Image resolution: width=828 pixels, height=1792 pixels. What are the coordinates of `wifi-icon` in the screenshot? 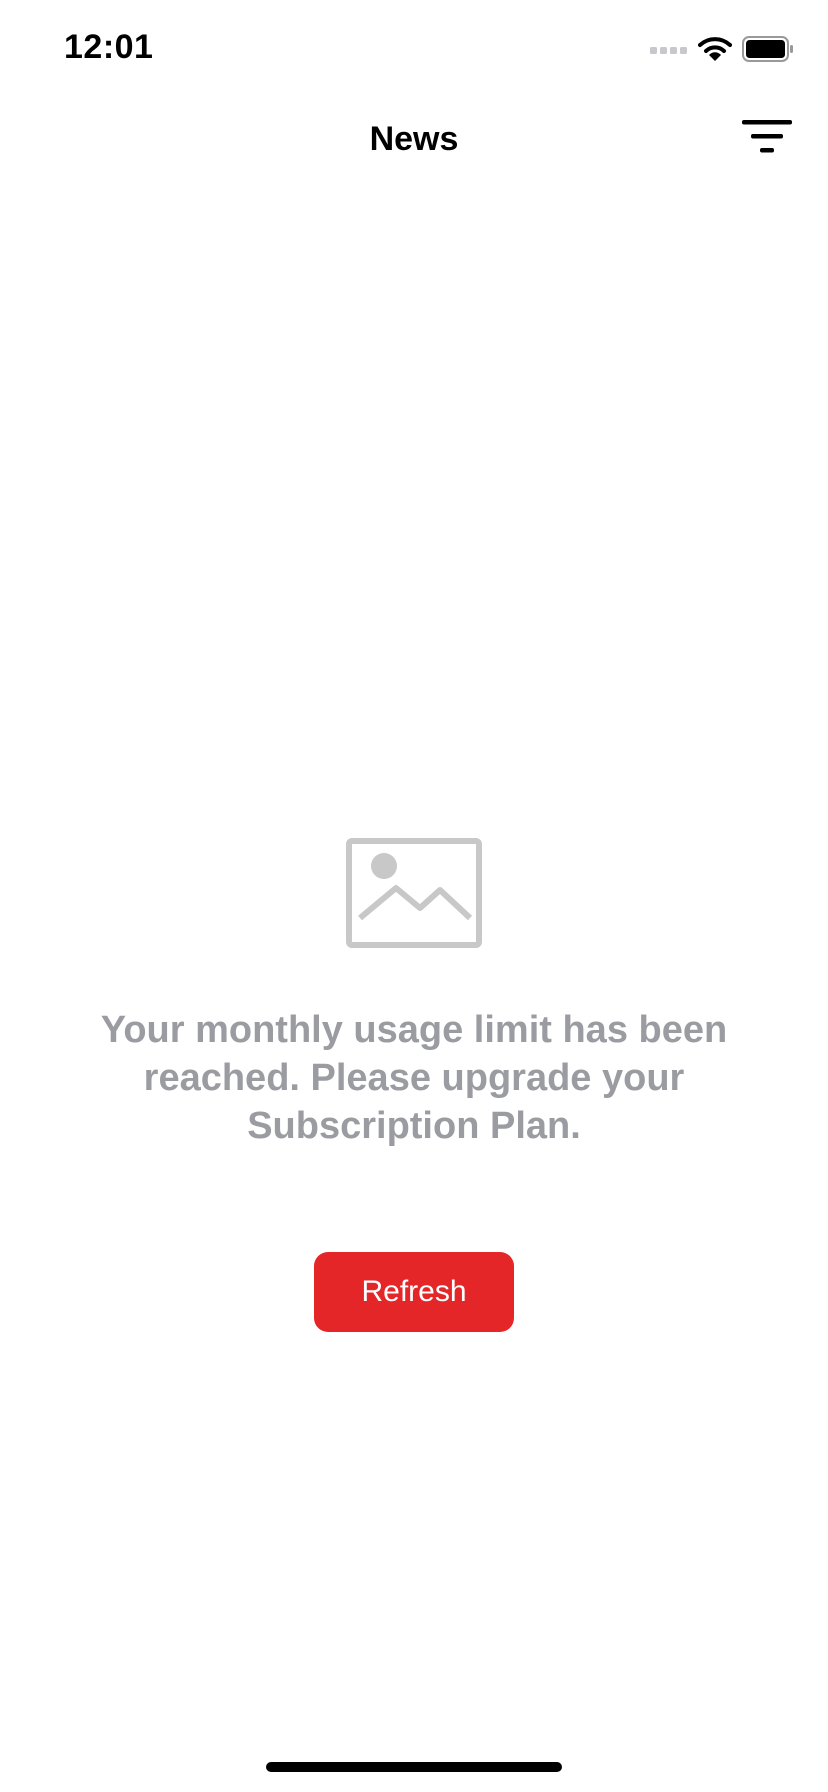 It's located at (715, 51).